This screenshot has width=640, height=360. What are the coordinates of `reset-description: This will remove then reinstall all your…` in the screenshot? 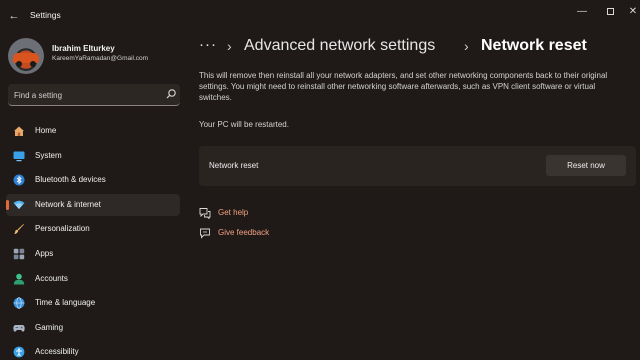 It's located at (403, 86).